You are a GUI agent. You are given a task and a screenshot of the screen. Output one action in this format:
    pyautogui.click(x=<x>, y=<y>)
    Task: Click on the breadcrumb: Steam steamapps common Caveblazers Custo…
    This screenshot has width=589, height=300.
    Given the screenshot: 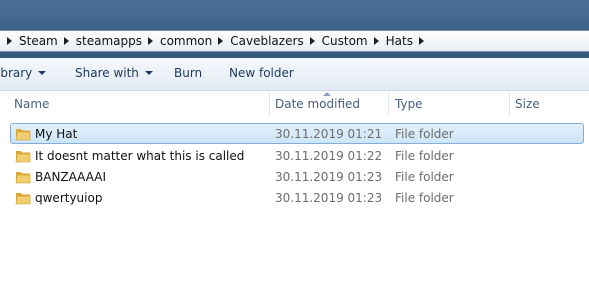 What is the action you would take?
    pyautogui.click(x=294, y=41)
    